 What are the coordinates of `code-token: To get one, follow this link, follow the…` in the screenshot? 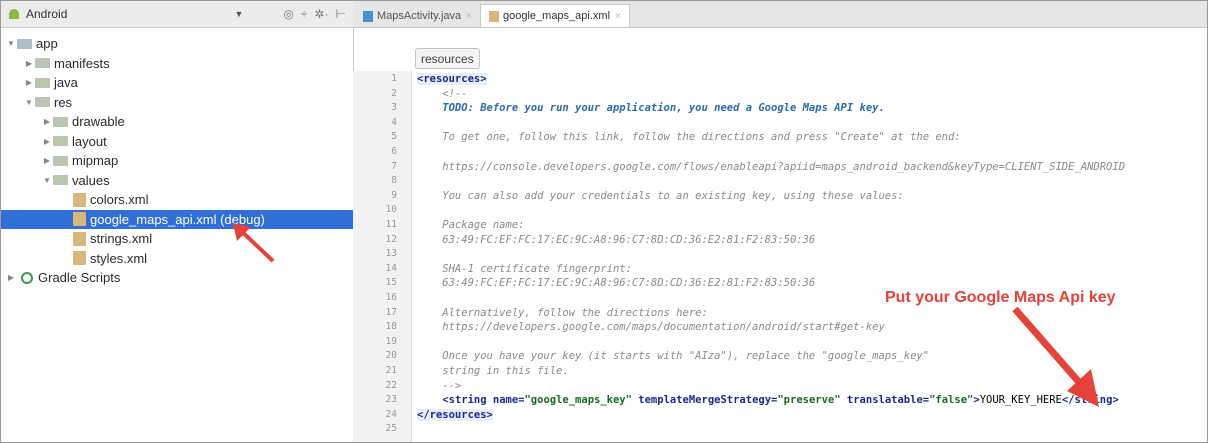 It's located at (689, 137).